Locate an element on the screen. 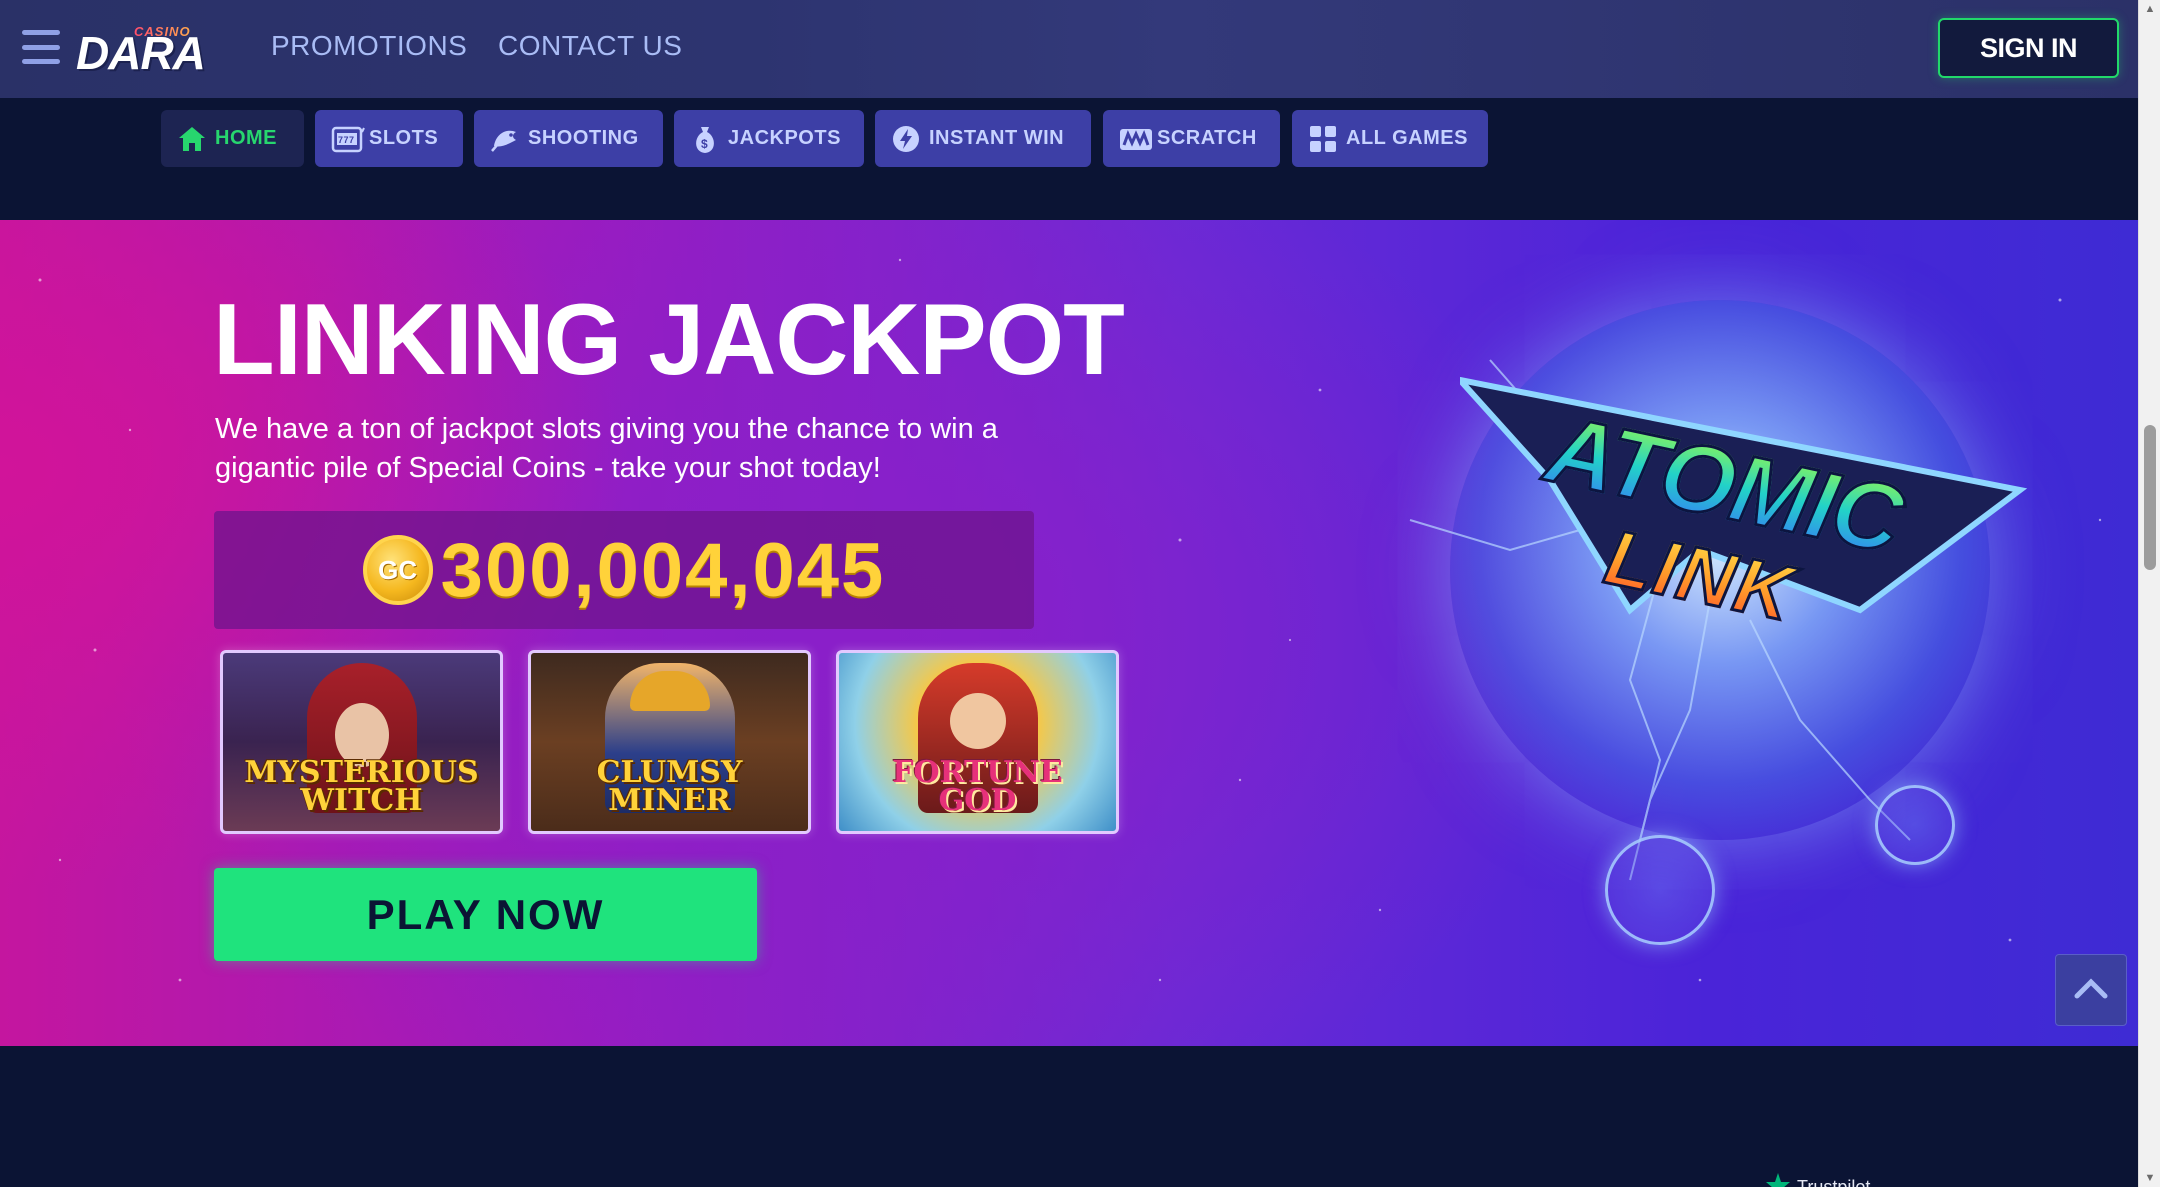  slot-machine-icon: 777 is located at coordinates (348, 139).